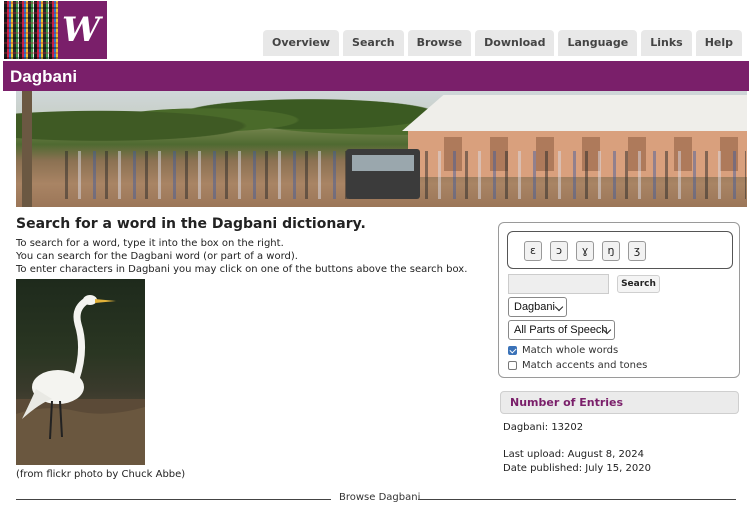 Image resolution: width=750 pixels, height=507 pixels. Describe the element at coordinates (80, 380) in the screenshot. I see `egret-illustration` at that location.